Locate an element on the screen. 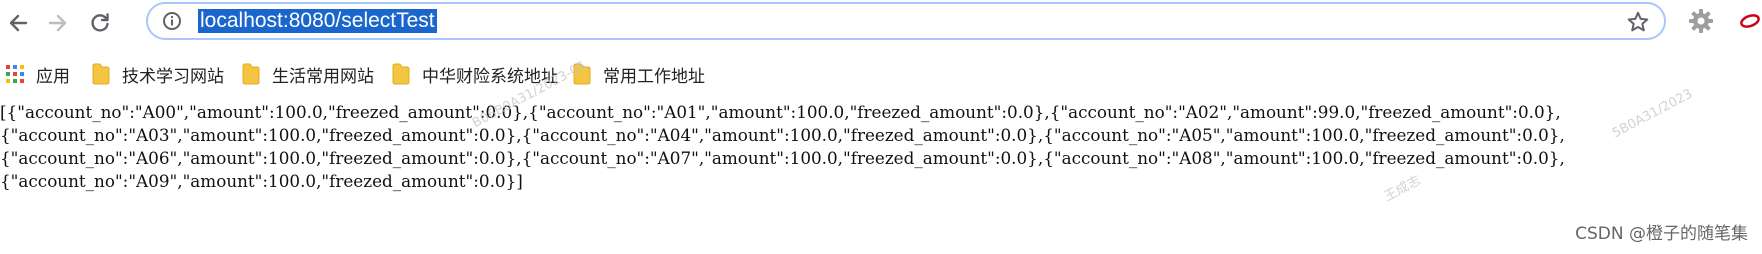  bookmark-folder-tech: 技术学习网站 is located at coordinates (158, 74).